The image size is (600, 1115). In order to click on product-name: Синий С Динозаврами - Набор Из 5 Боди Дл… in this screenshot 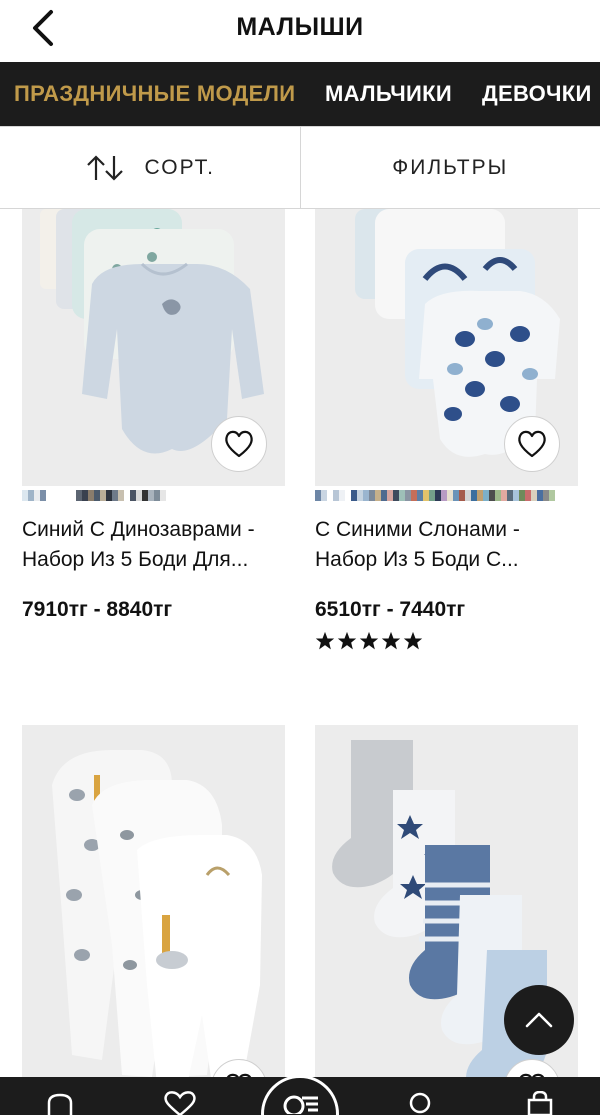, I will do `click(154, 545)`.